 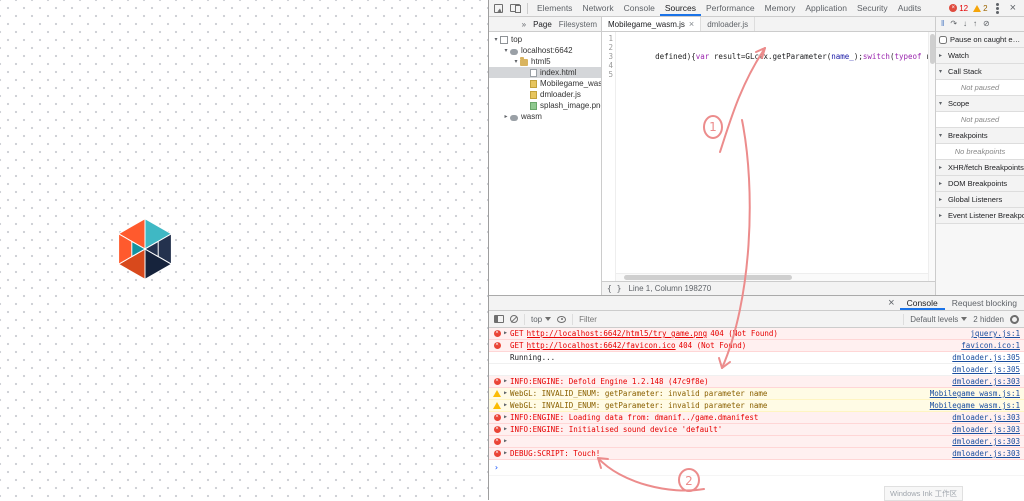 What do you see at coordinates (943, 39) in the screenshot?
I see `pause-on-caught-checkbox` at bounding box center [943, 39].